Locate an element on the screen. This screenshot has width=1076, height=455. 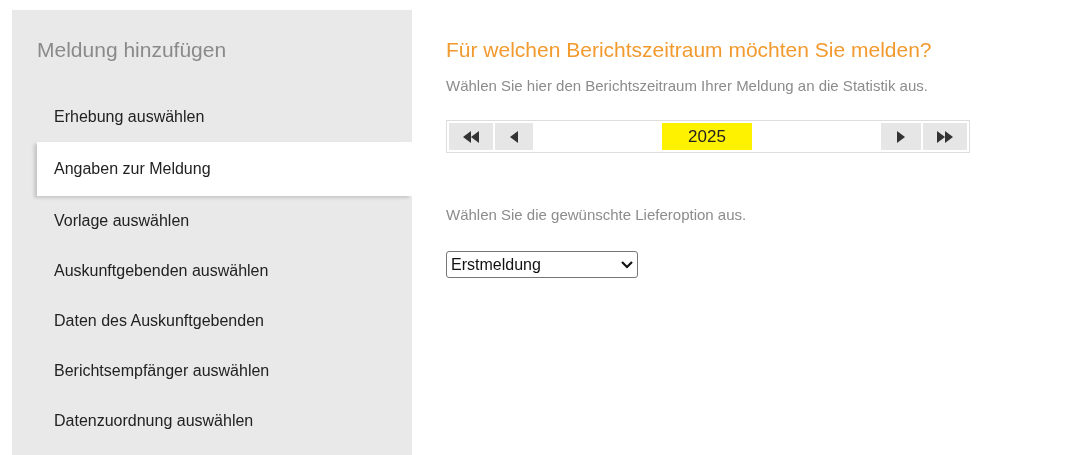
previous-button is located at coordinates (514, 136).